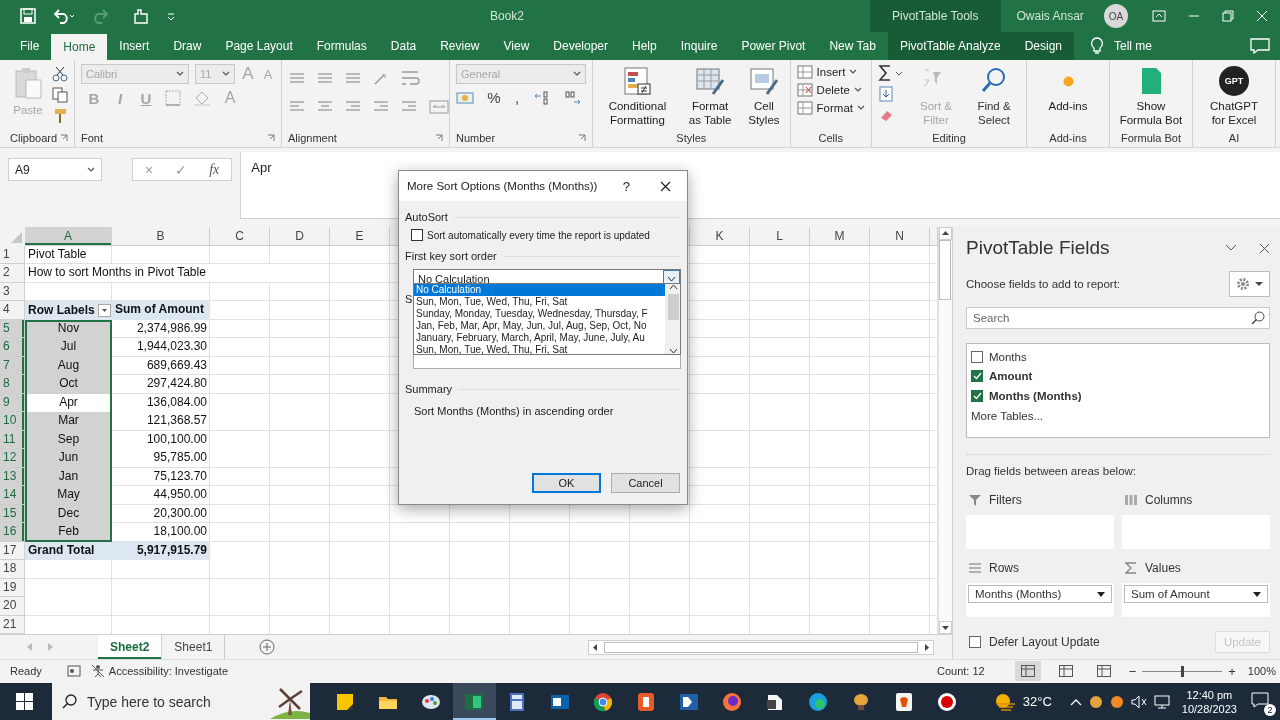 The width and height of the screenshot is (1280, 720). What do you see at coordinates (1115, 16) in the screenshot?
I see `user-avatar: OA` at bounding box center [1115, 16].